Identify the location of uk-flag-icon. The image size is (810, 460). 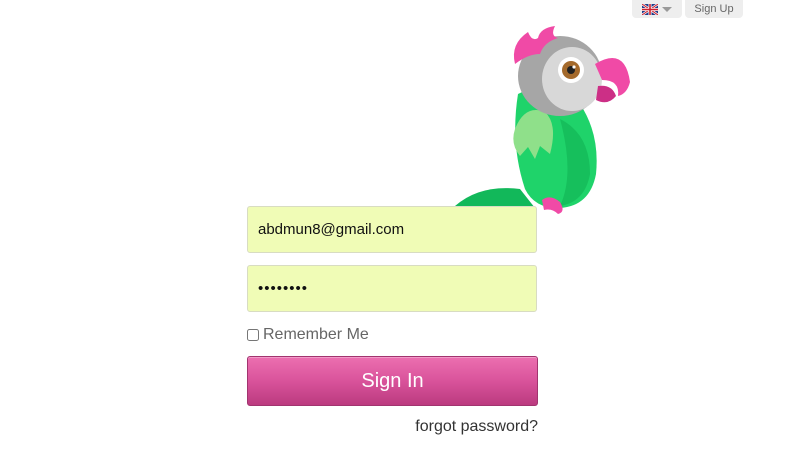
(650, 9).